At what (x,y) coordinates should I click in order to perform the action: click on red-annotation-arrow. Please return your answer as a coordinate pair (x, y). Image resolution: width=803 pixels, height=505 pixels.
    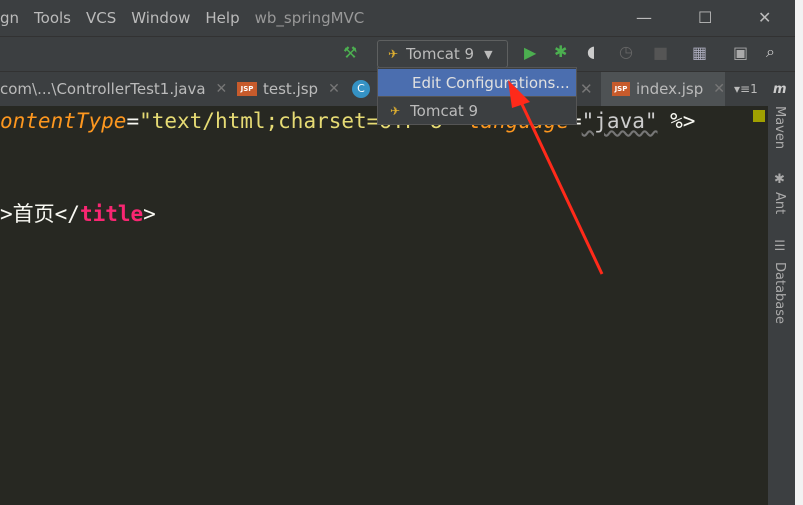
    Looking at the image, I should click on (556, 177).